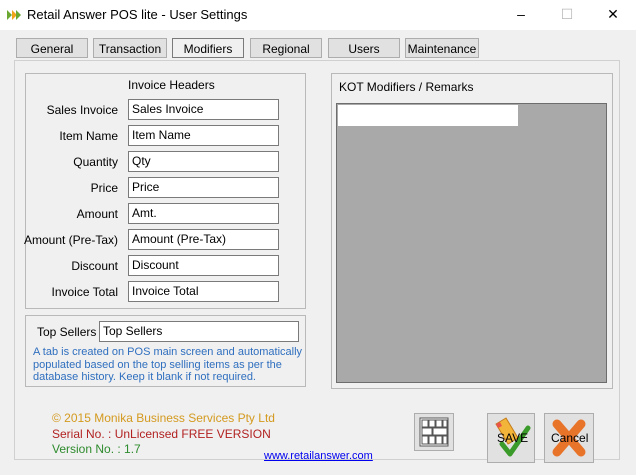  What do you see at coordinates (203, 213) in the screenshot?
I see `amount-field: Amt.` at bounding box center [203, 213].